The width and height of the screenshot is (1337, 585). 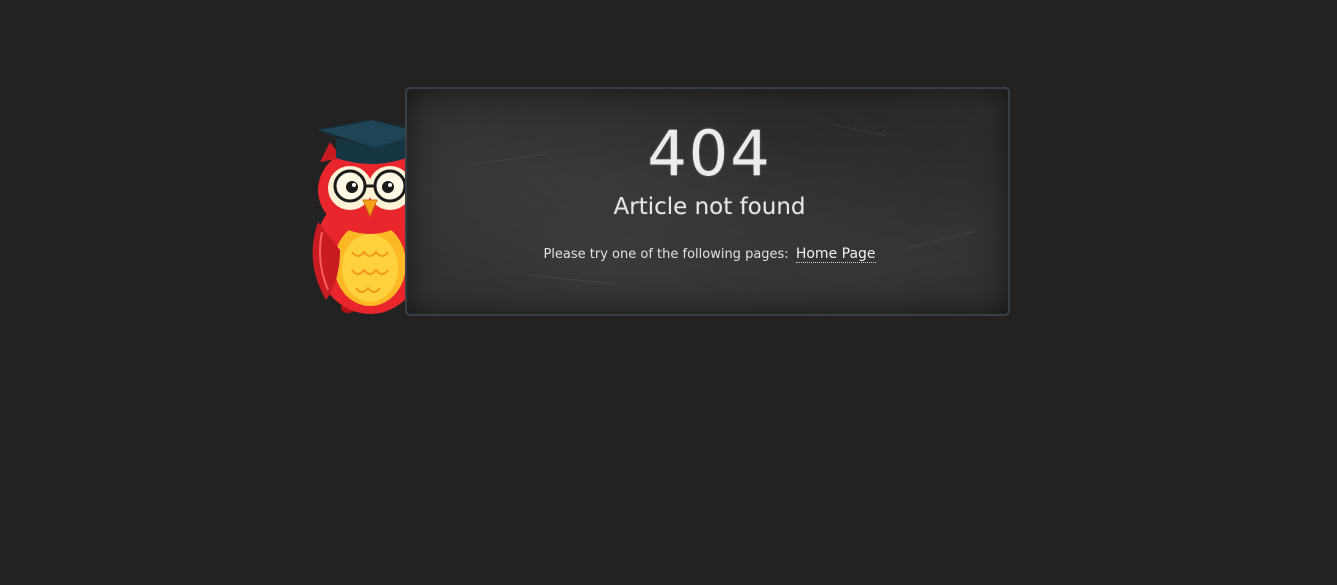 What do you see at coordinates (572, 279) in the screenshot?
I see `chalk-scratch` at bounding box center [572, 279].